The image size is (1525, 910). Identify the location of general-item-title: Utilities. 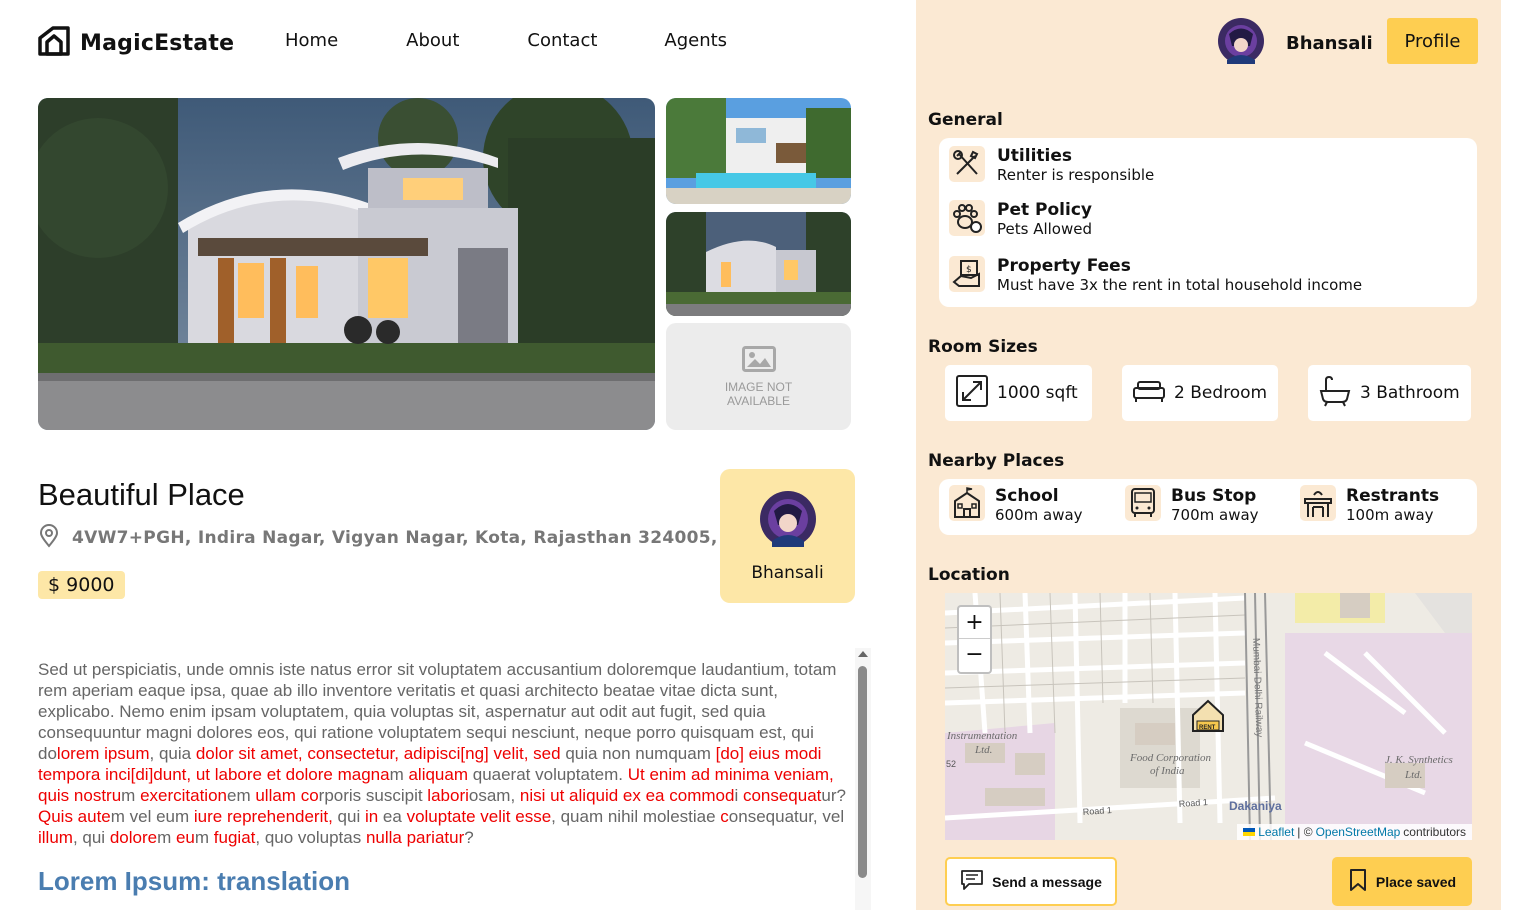
(1035, 156).